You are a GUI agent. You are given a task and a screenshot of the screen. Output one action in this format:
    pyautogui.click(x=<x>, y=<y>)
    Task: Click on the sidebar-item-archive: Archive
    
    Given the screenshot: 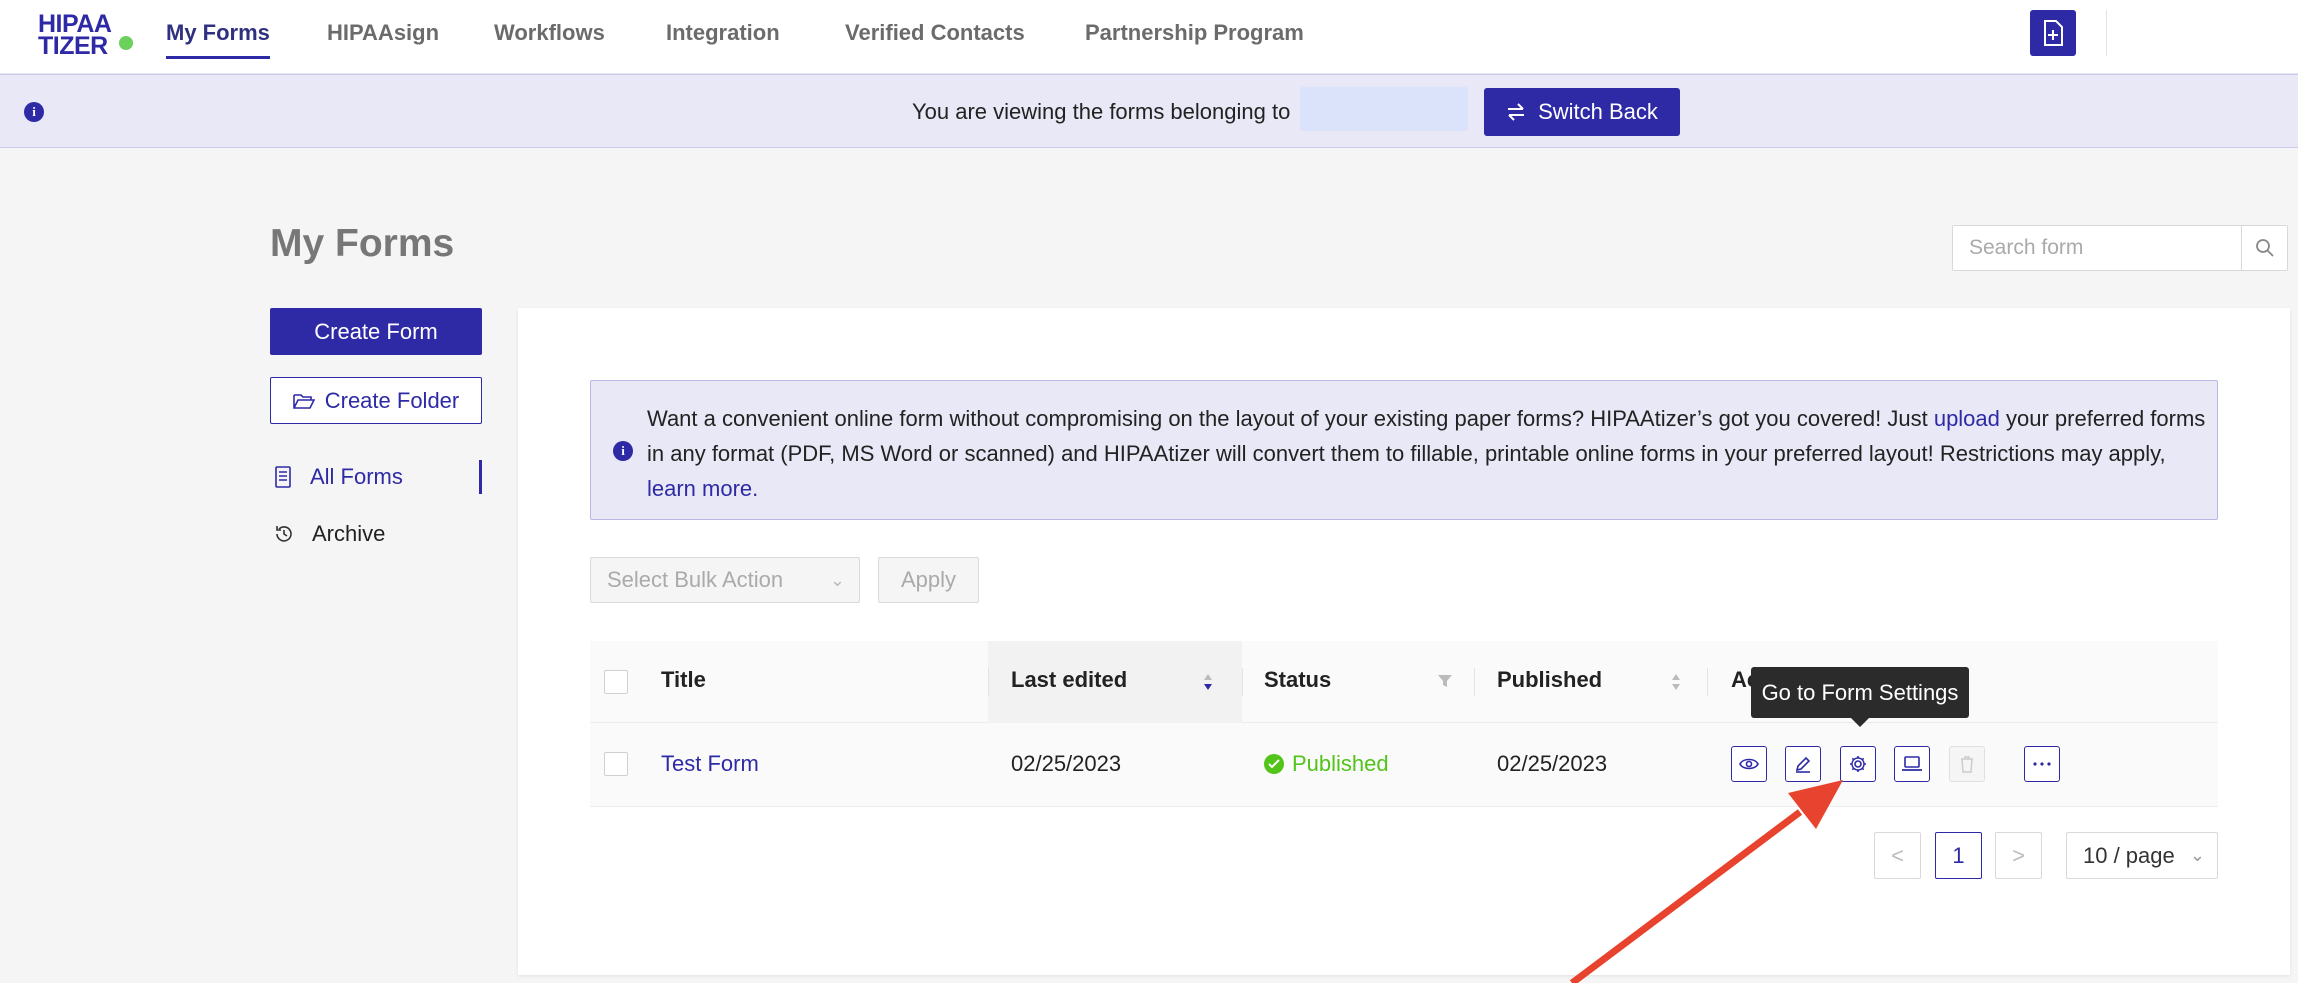 What is the action you would take?
    pyautogui.click(x=378, y=534)
    